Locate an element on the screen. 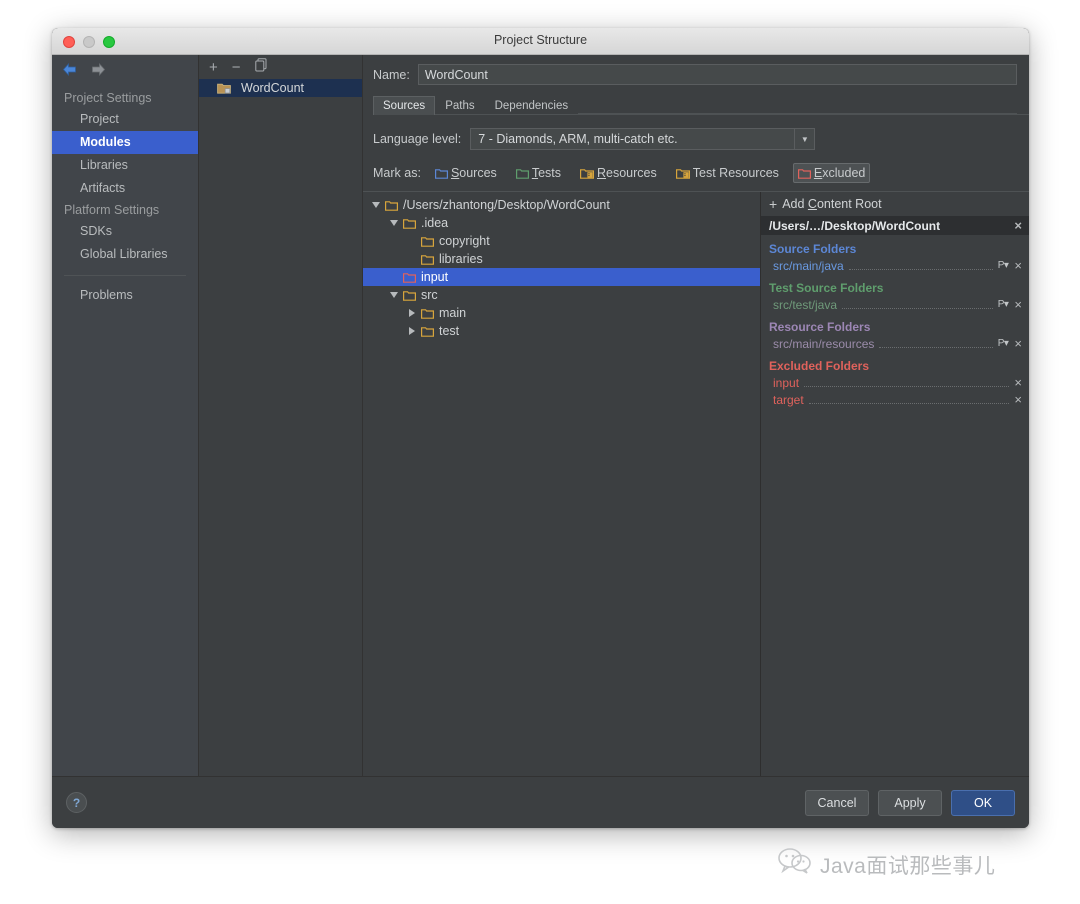 The height and width of the screenshot is (904, 1080). tree-row-label: test is located at coordinates (449, 331).